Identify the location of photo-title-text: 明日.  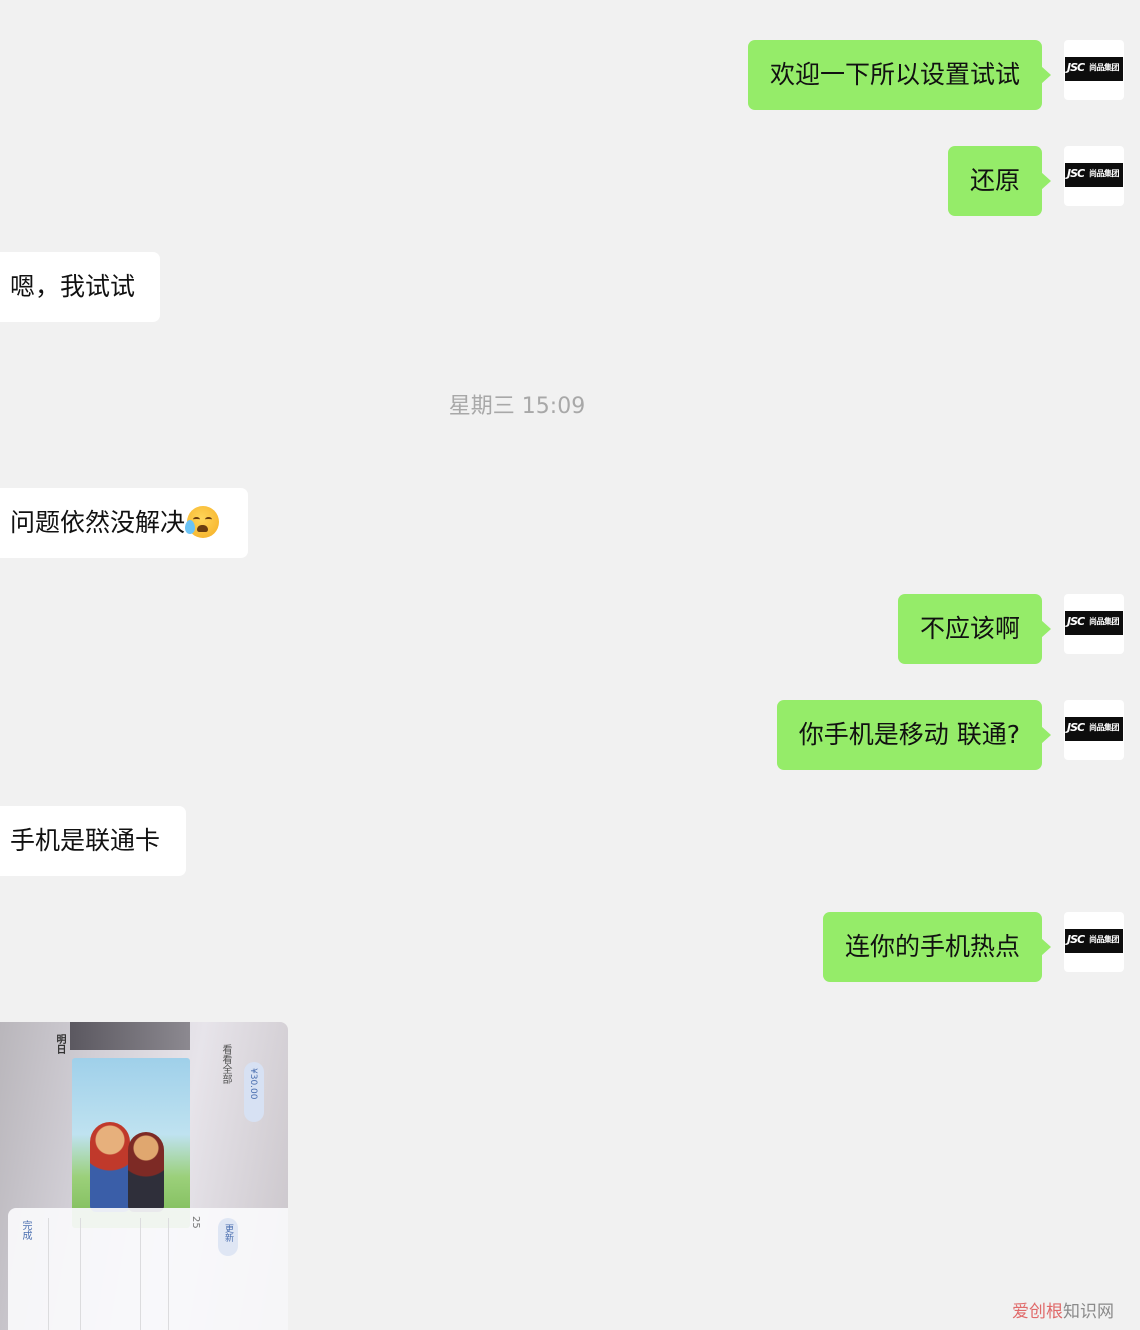
(59, 1044).